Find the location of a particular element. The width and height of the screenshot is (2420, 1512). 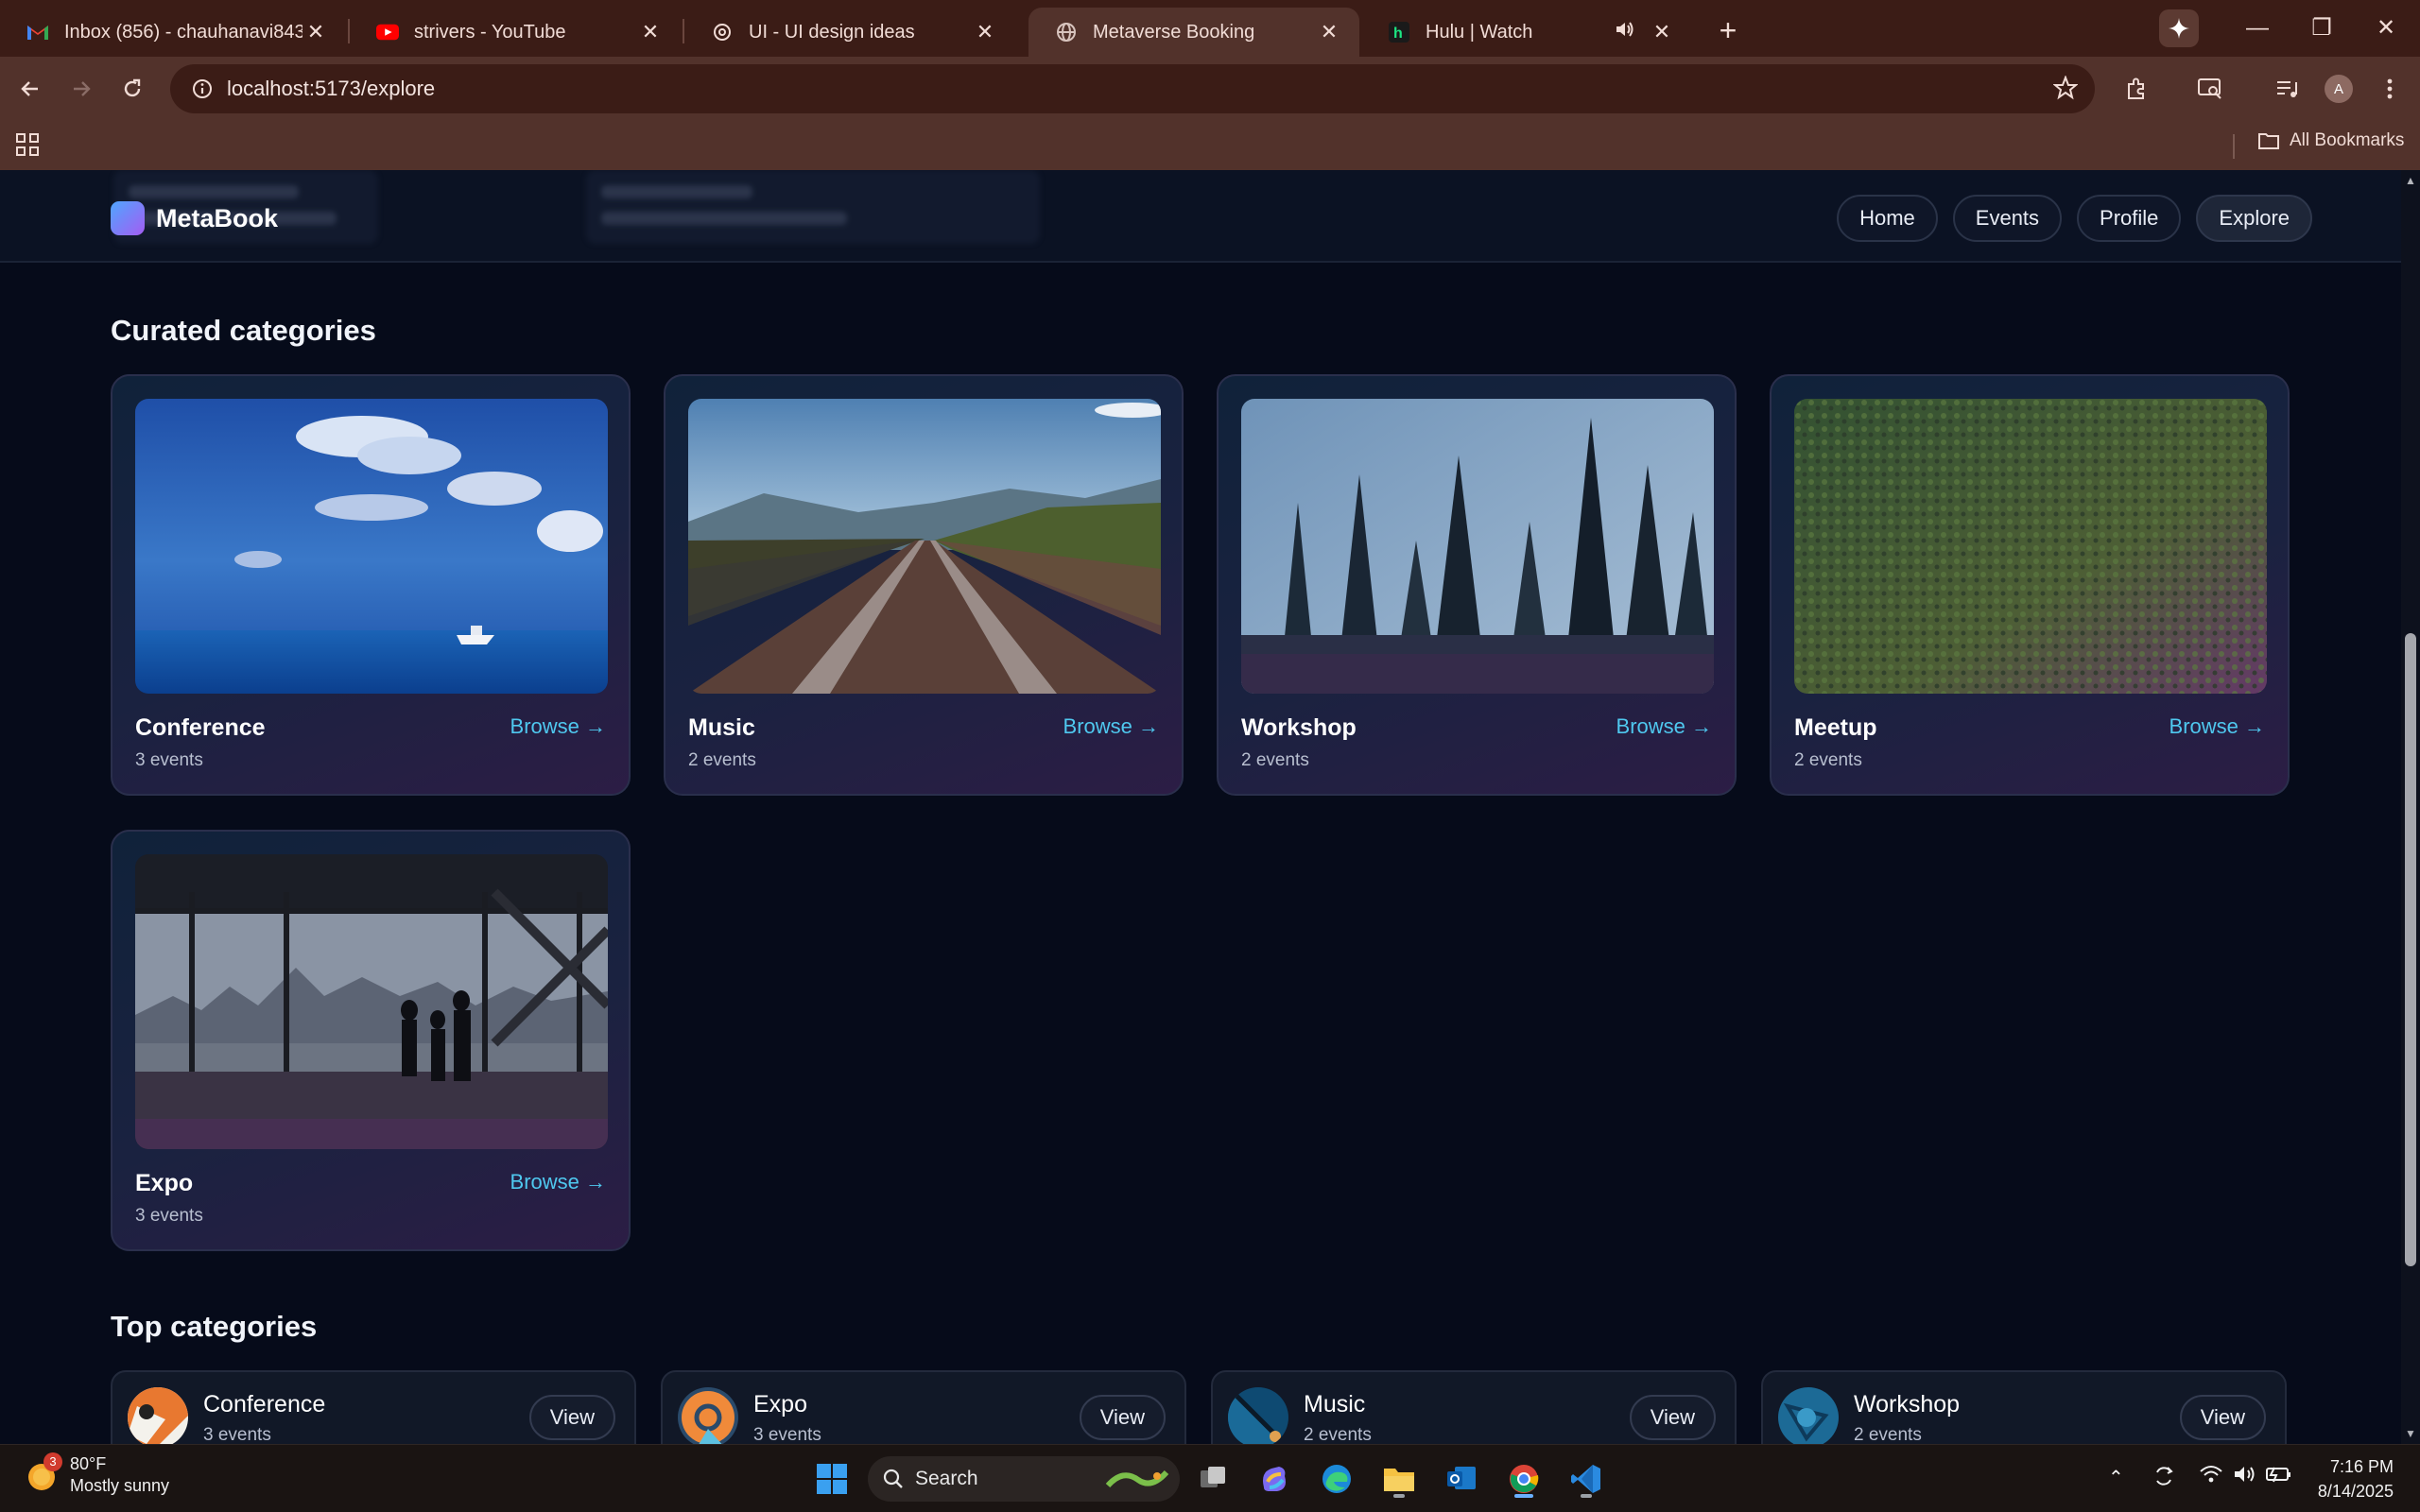

taskbar-clock: 7:16 PM 8/14/2025 is located at coordinates (2346, 1478).